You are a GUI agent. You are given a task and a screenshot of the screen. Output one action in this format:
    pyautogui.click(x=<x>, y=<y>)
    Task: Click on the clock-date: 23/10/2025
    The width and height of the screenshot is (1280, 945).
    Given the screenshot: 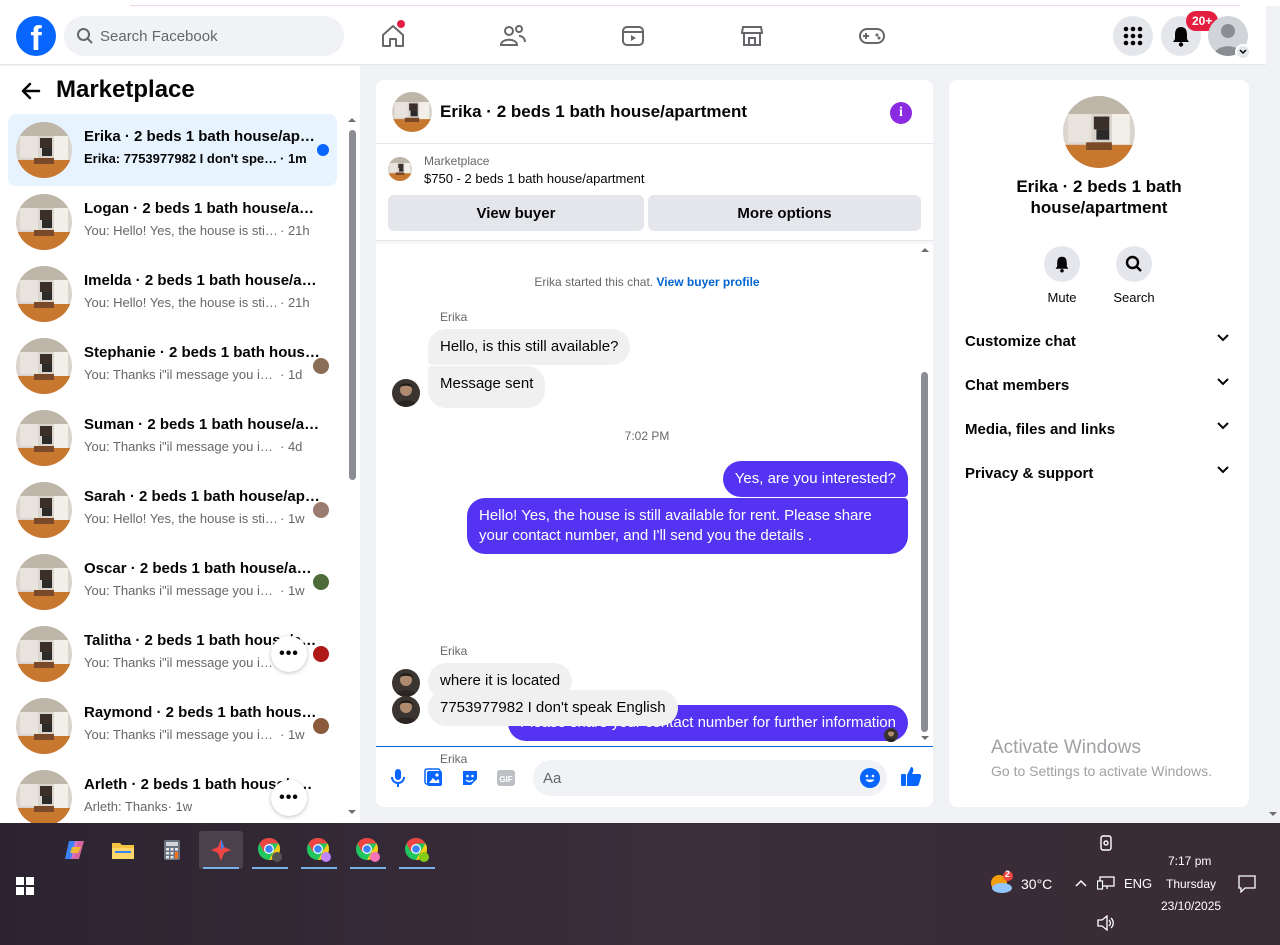 What is the action you would take?
    pyautogui.click(x=1191, y=906)
    